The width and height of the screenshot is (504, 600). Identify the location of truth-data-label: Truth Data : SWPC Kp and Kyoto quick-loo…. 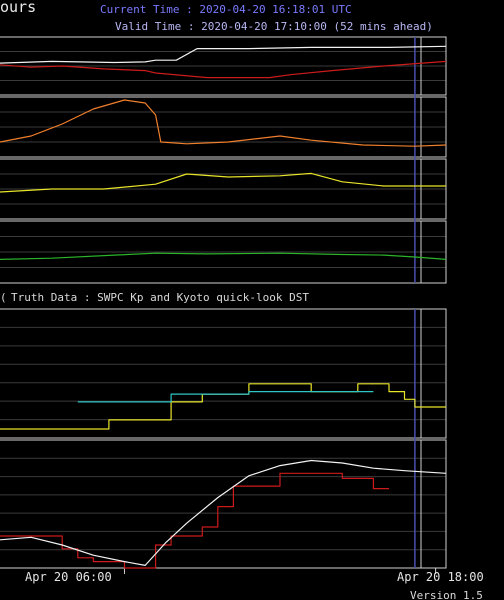
(160, 297).